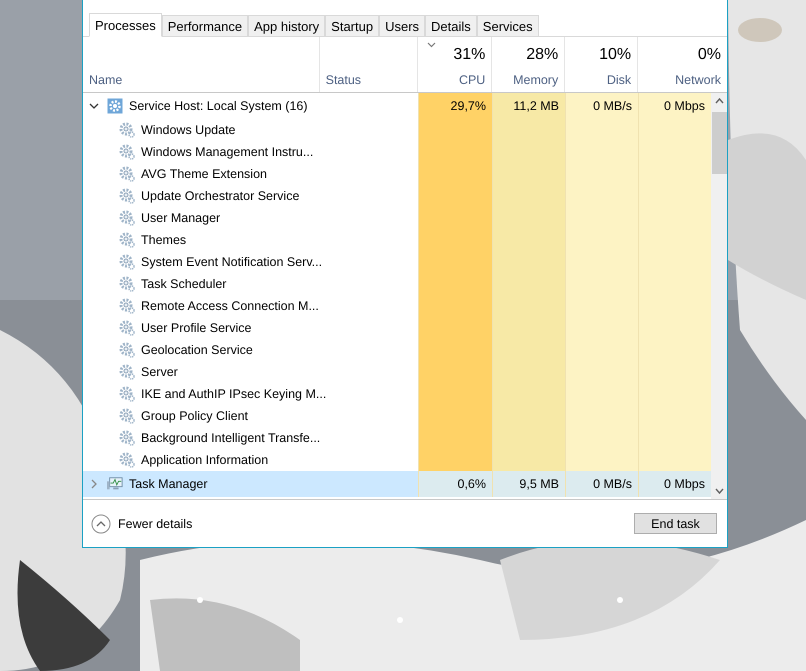  I want to click on sort-caret-icon, so click(431, 45).